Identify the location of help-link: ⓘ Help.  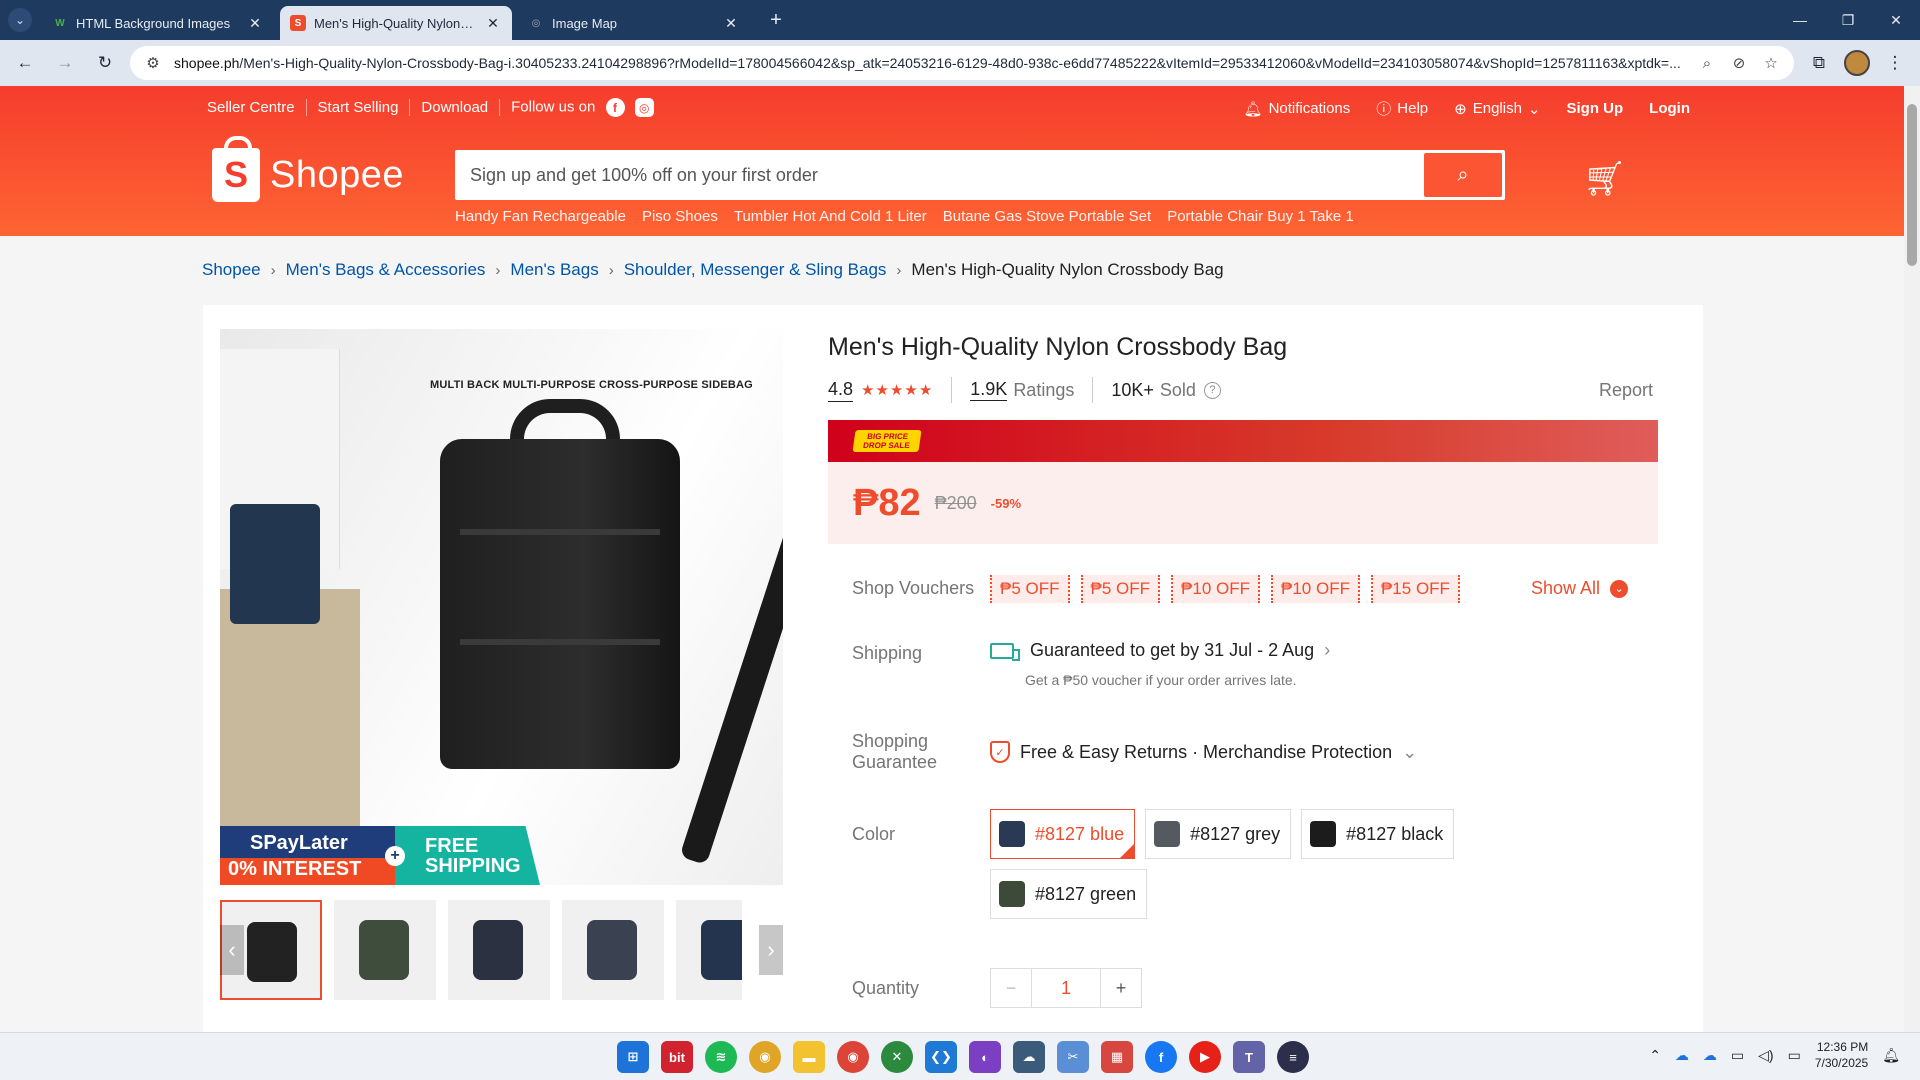
(1402, 108).